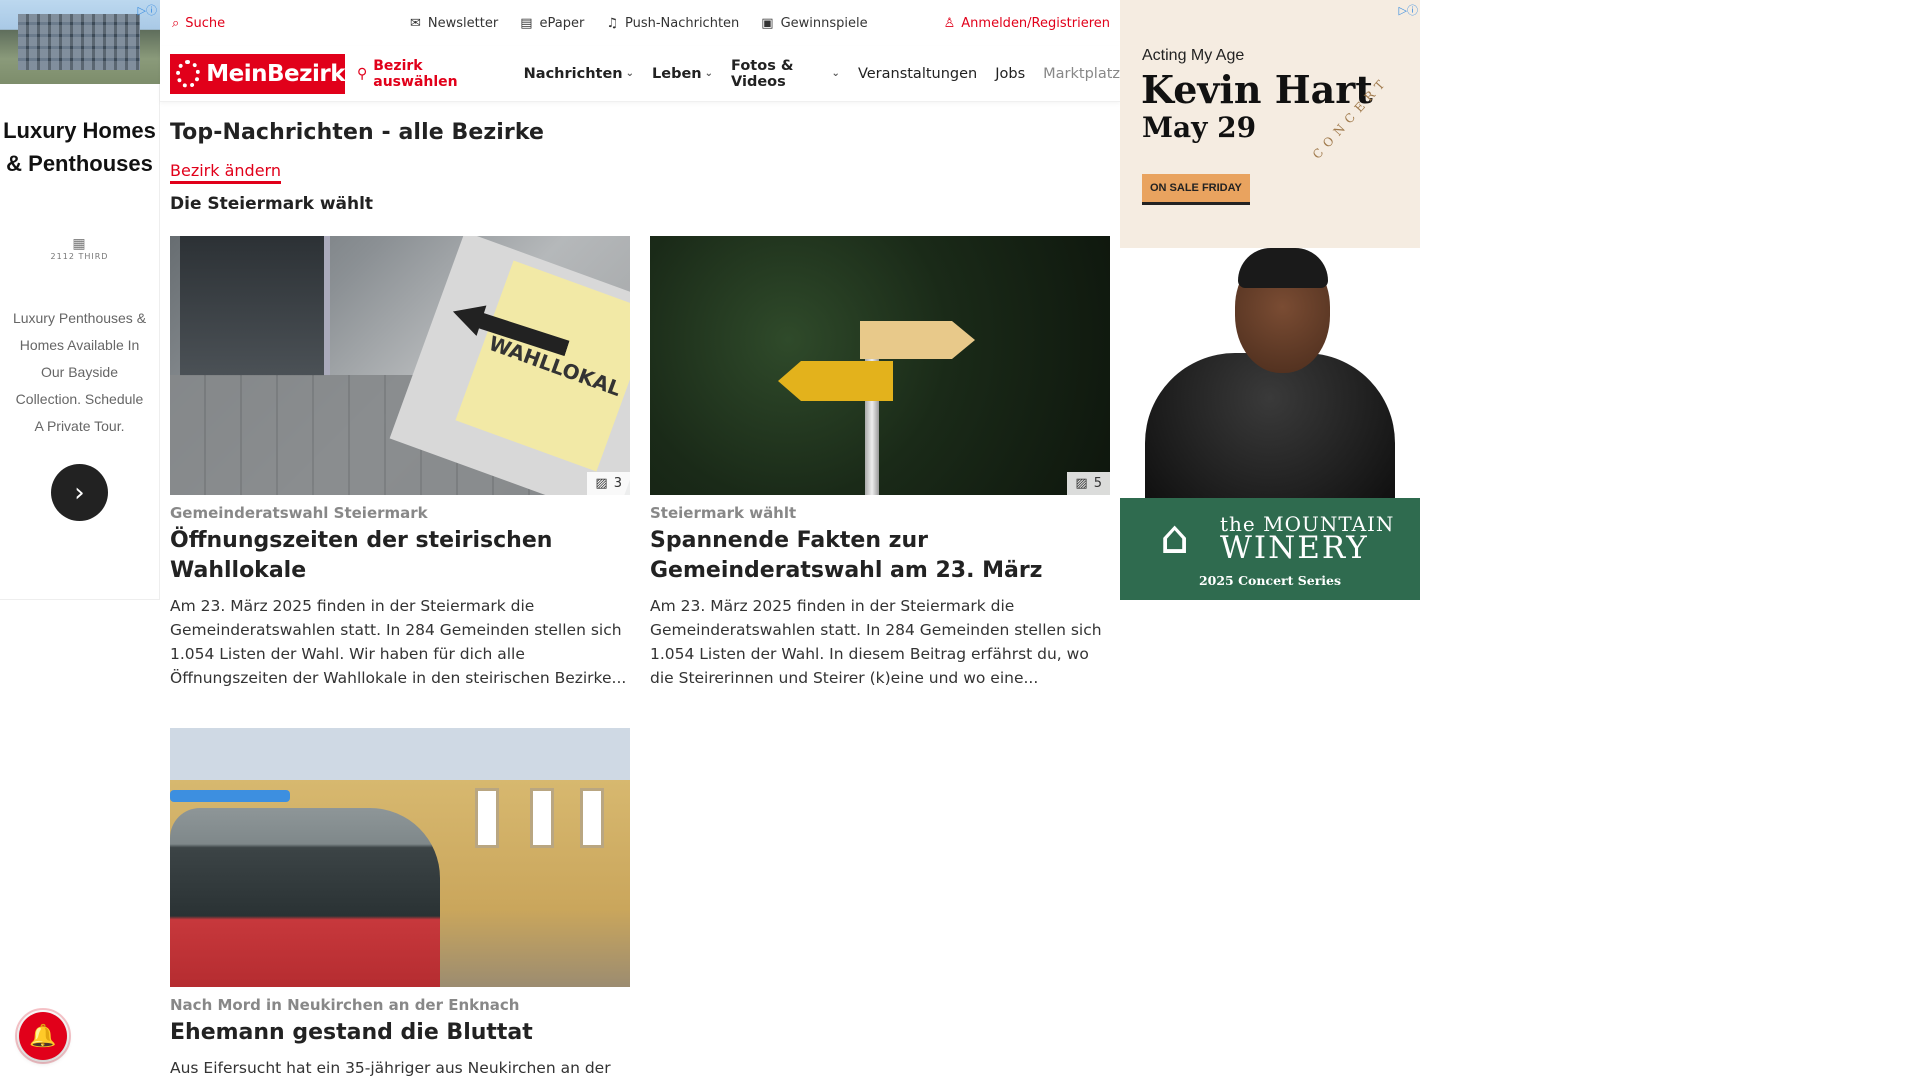 The image size is (1920, 1080). Describe the element at coordinates (79, 244) in the screenshot. I see `building-logo-icon: ▦` at that location.